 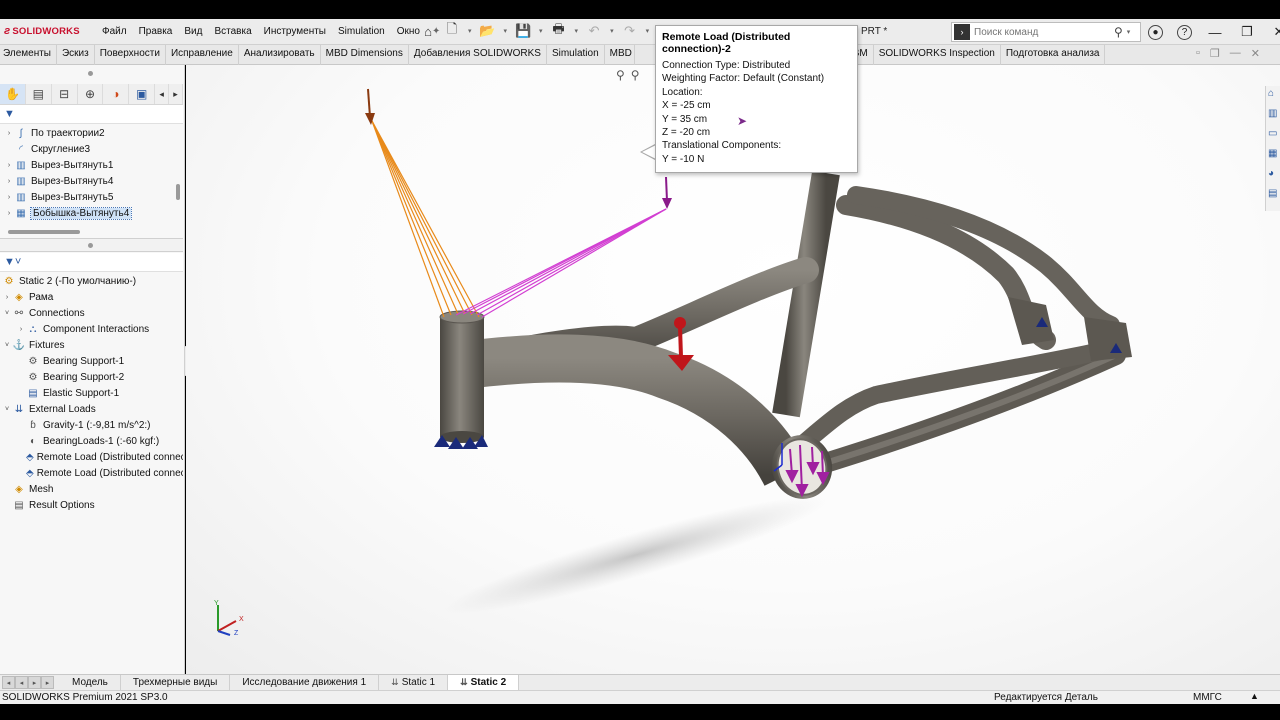 What do you see at coordinates (90, 682) in the screenshot?
I see `tab-model: Модель` at bounding box center [90, 682].